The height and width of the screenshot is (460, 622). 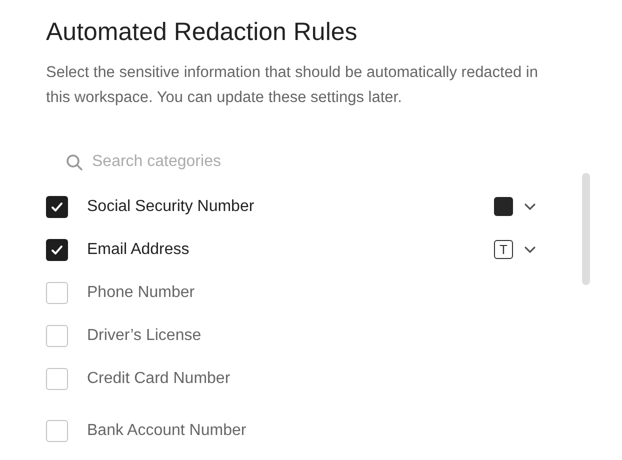 What do you see at coordinates (74, 162) in the screenshot?
I see `search-icon` at bounding box center [74, 162].